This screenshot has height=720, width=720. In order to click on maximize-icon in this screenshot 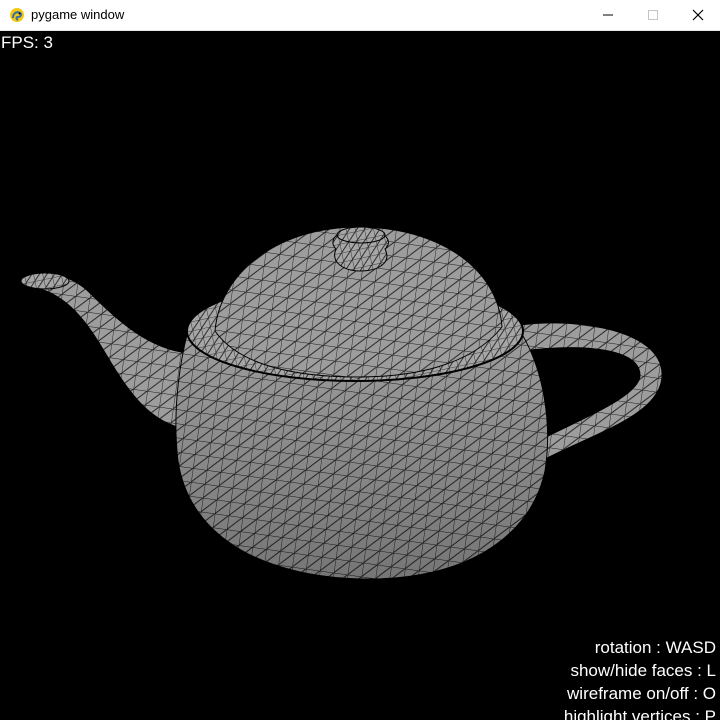, I will do `click(652, 15)`.